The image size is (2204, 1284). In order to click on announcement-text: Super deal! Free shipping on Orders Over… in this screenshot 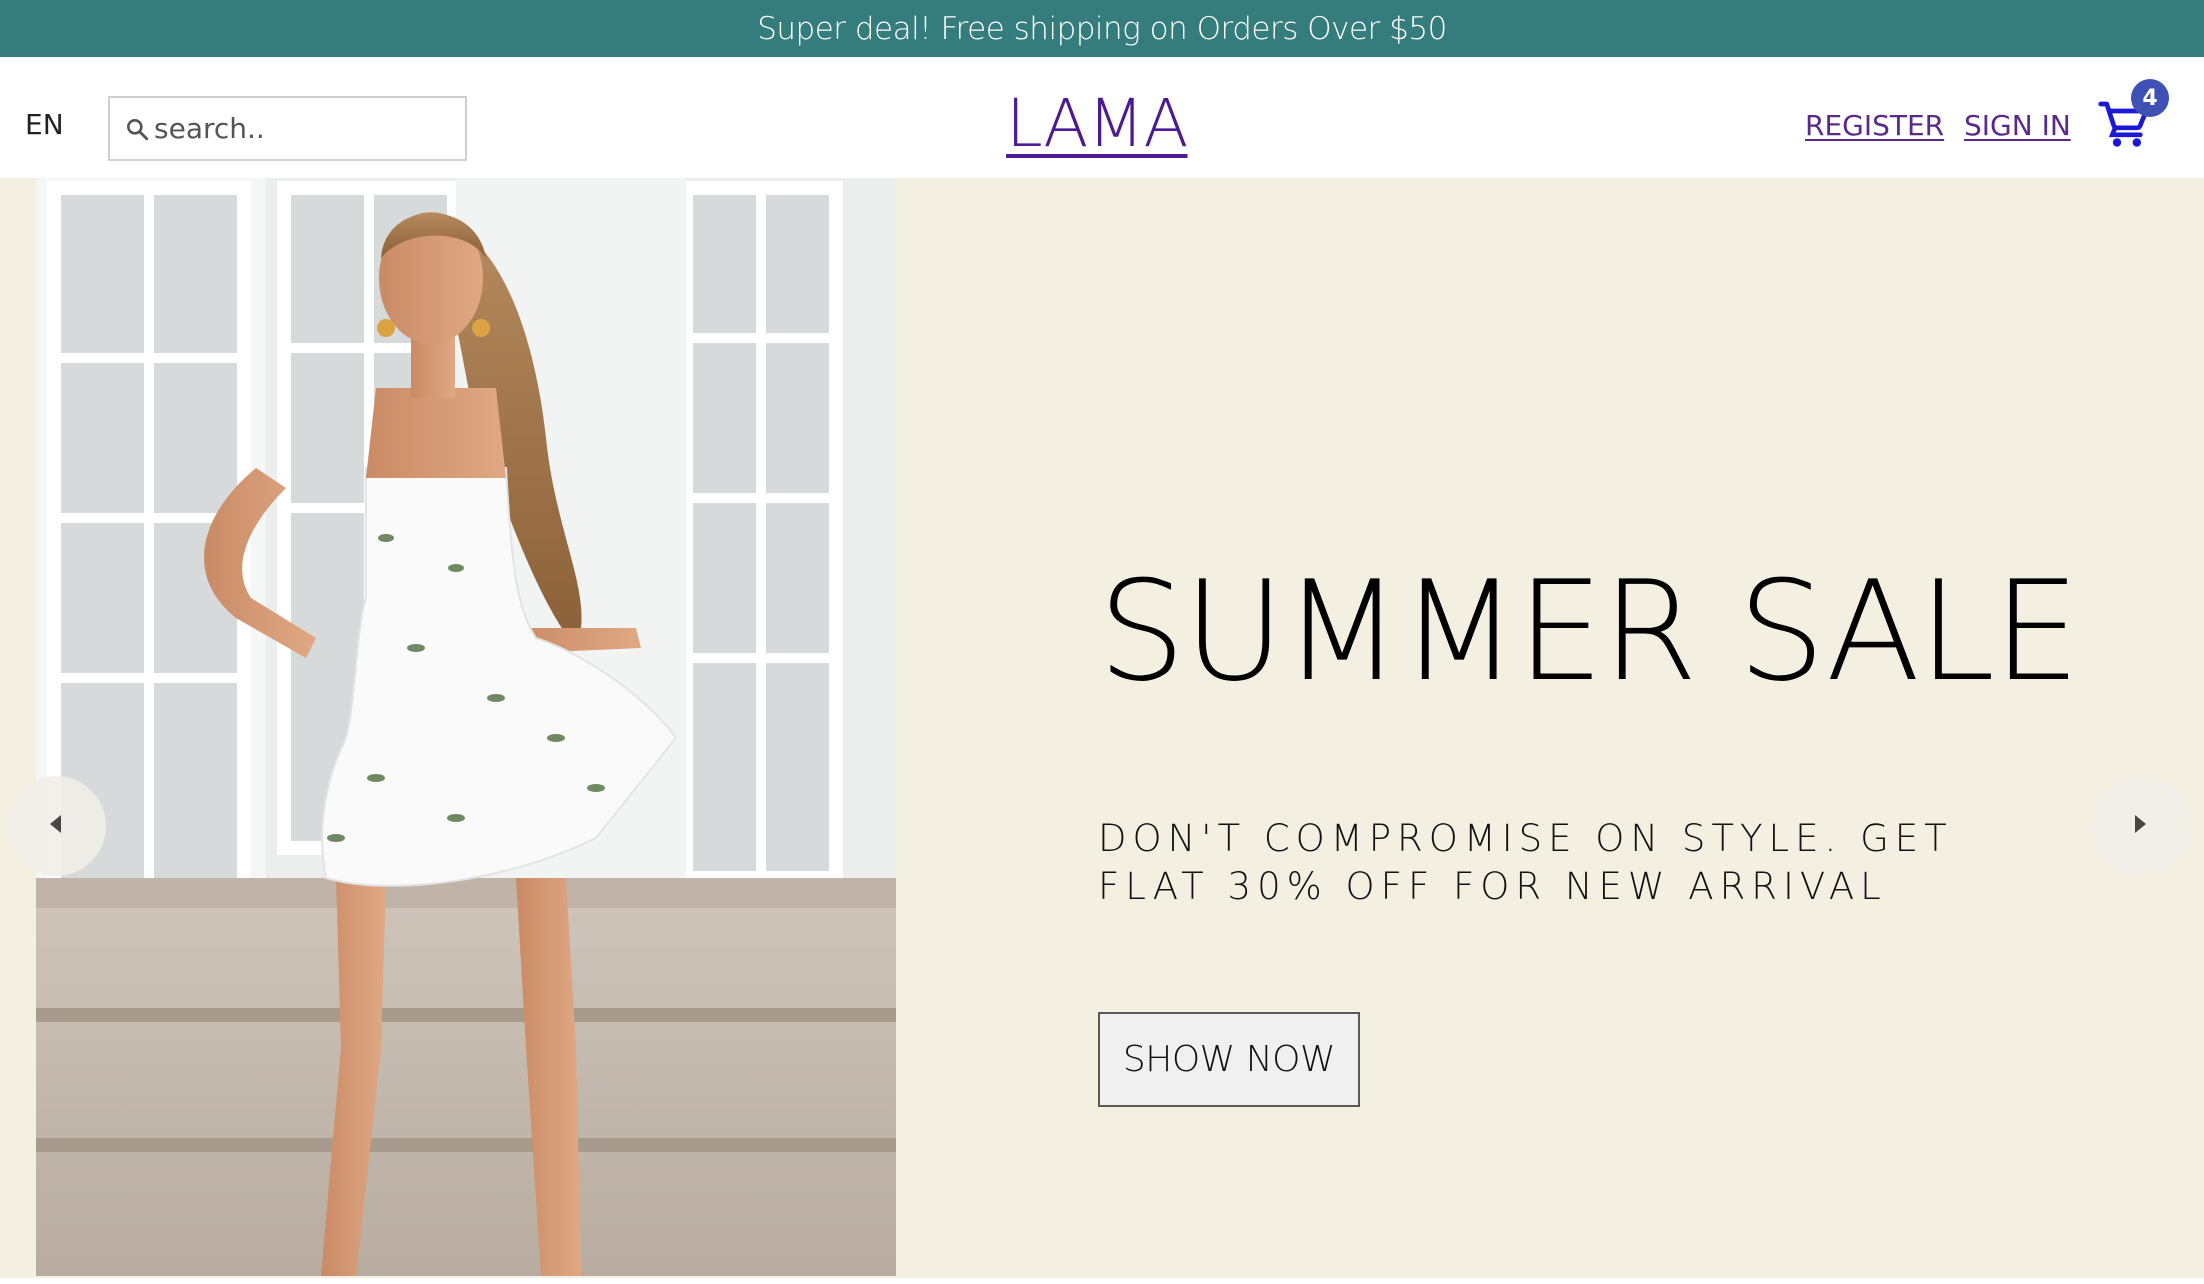, I will do `click(1102, 28)`.